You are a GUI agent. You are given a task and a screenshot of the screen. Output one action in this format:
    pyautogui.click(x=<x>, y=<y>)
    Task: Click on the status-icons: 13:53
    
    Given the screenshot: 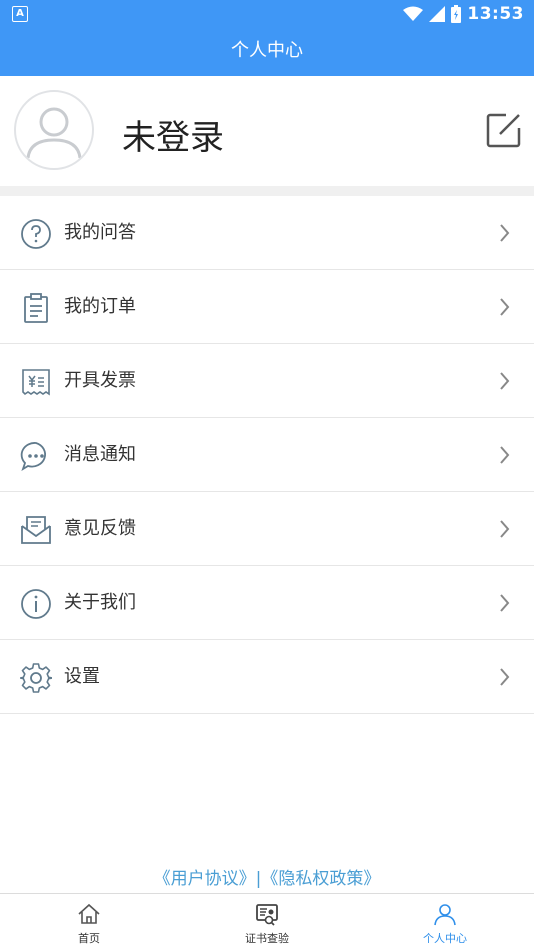 What is the action you would take?
    pyautogui.click(x=463, y=14)
    